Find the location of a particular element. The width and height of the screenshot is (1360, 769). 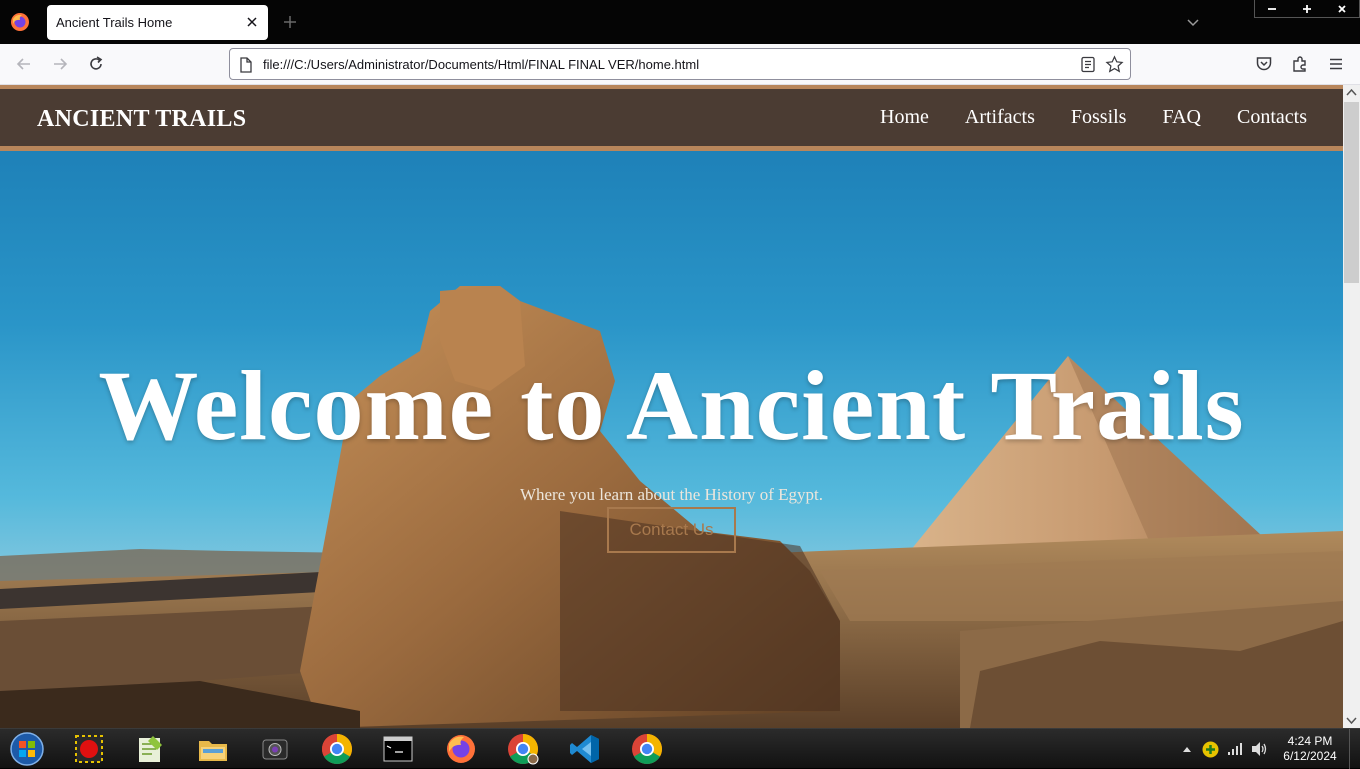

scroll-down-icon is located at coordinates (1351, 721).